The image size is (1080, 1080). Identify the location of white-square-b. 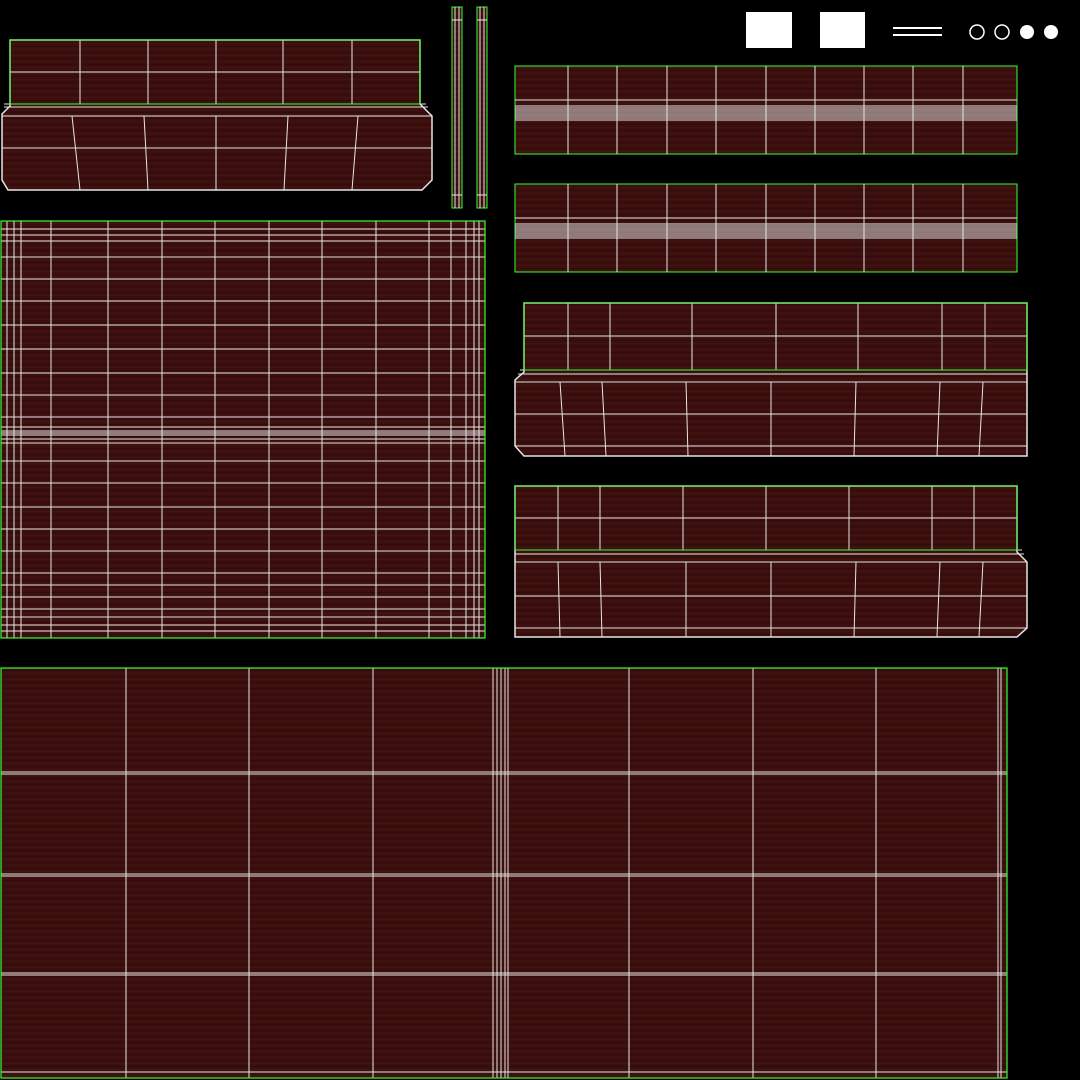
(842, 30).